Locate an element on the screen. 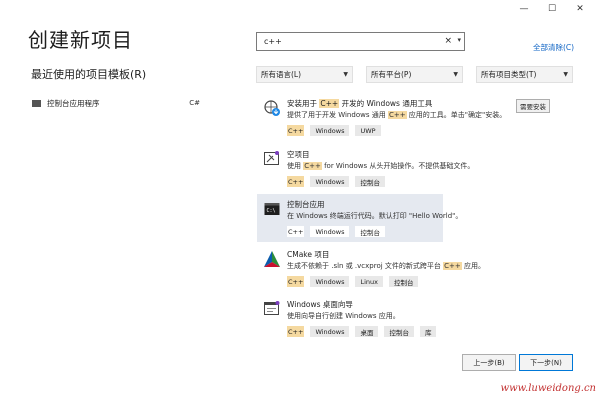  search-value: c++ is located at coordinates (273, 41).